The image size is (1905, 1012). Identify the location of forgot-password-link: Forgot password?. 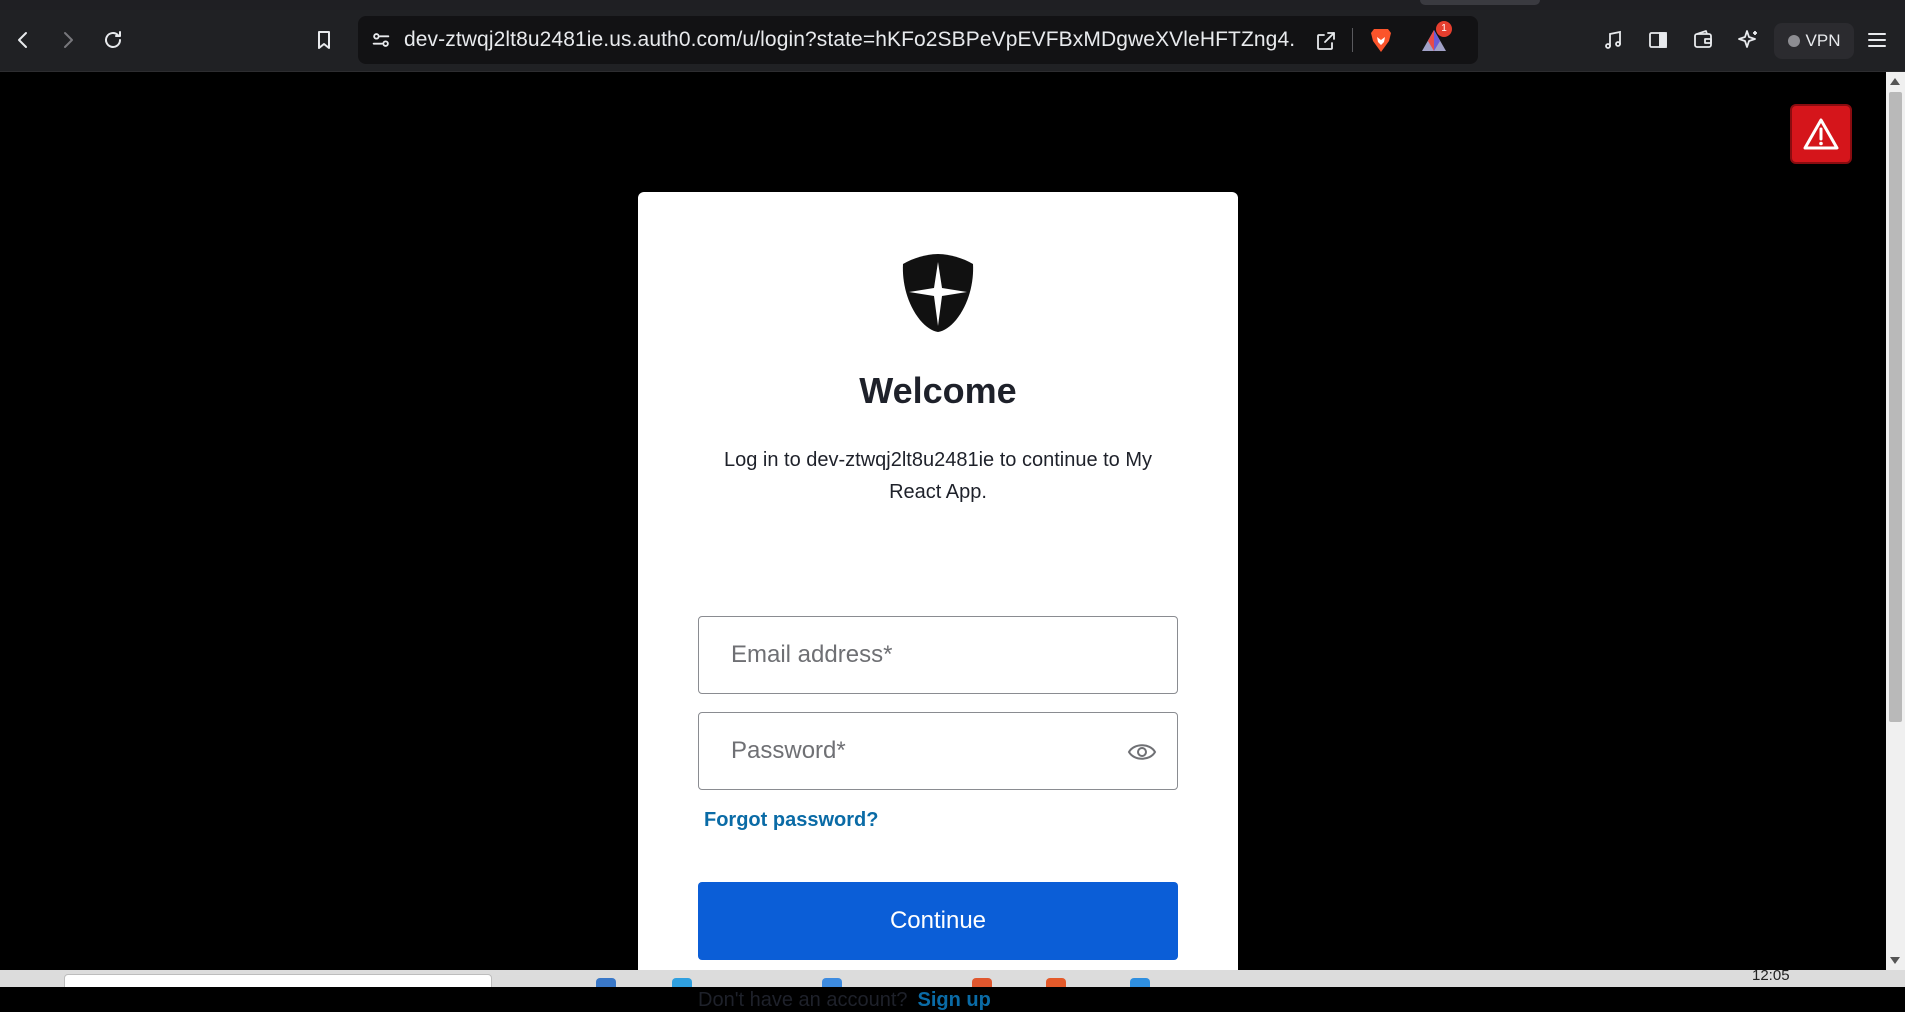
(791, 820).